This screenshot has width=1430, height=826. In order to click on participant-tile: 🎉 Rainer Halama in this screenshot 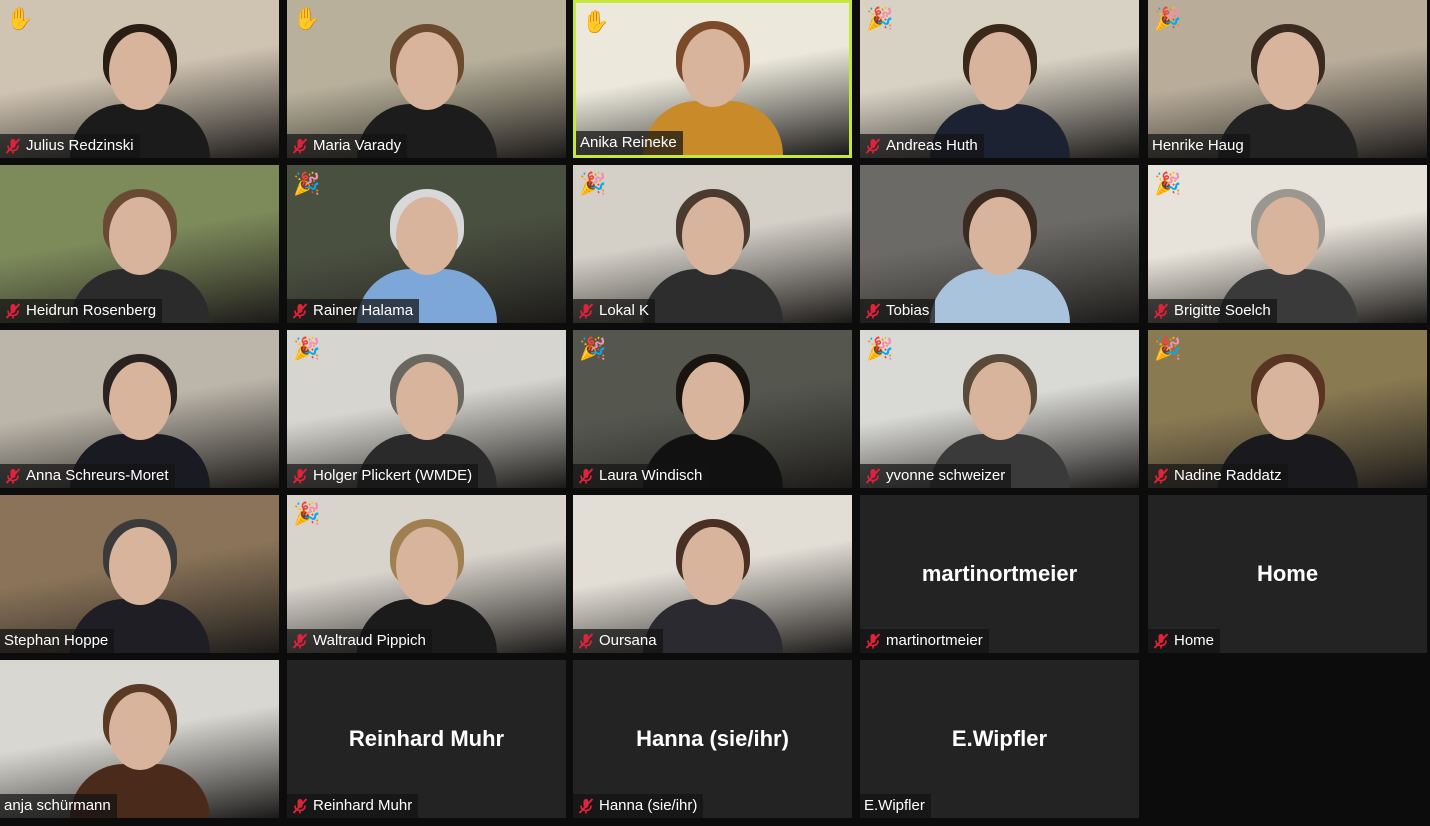, I will do `click(426, 244)`.